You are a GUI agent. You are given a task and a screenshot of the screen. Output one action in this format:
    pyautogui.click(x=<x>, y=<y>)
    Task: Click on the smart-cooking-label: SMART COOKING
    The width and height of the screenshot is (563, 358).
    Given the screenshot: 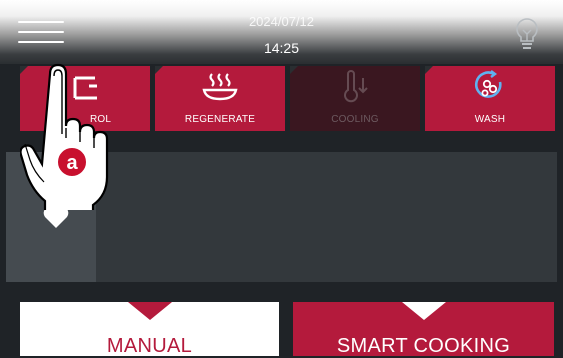 What is the action you would take?
    pyautogui.click(x=423, y=346)
    